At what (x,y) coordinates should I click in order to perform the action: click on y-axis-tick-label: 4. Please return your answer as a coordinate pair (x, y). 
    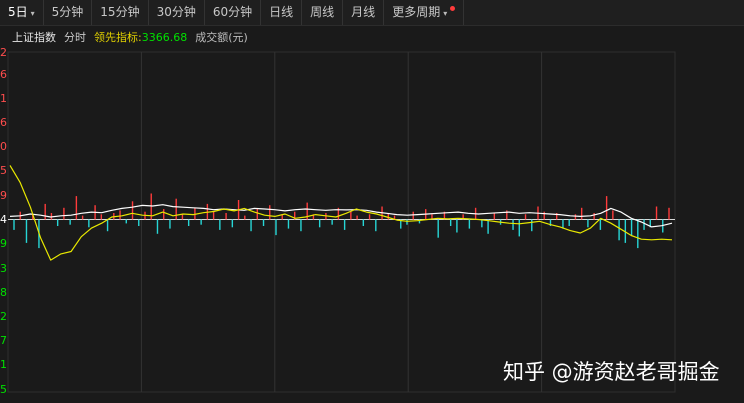
    Looking at the image, I should click on (3, 219).